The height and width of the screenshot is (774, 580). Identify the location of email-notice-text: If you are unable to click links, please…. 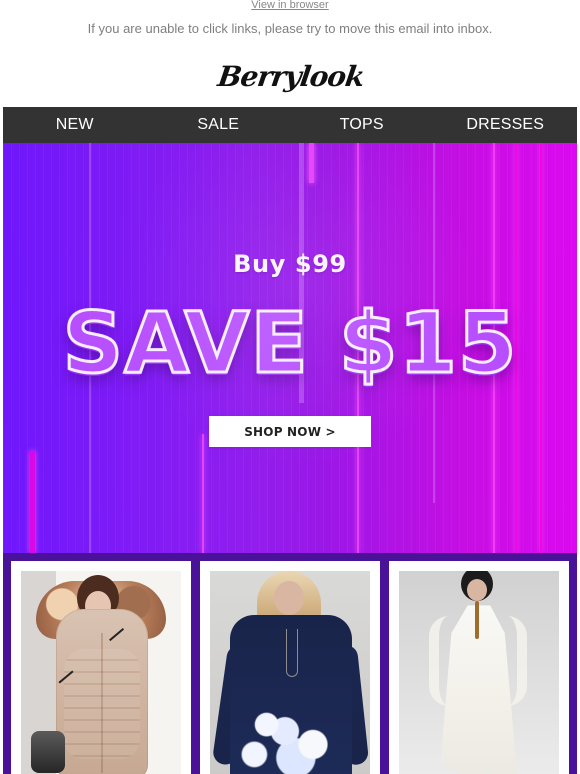
(290, 28).